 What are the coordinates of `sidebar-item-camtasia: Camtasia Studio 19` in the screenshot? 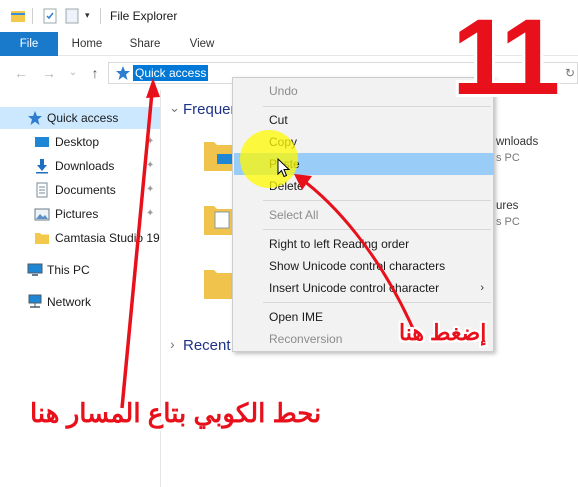 It's located at (80, 238).